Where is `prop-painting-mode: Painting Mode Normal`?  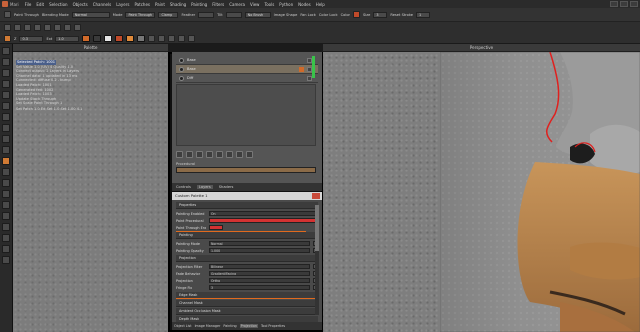
prop-painting-mode: Painting Mode Normal is located at coordinates (247, 243).